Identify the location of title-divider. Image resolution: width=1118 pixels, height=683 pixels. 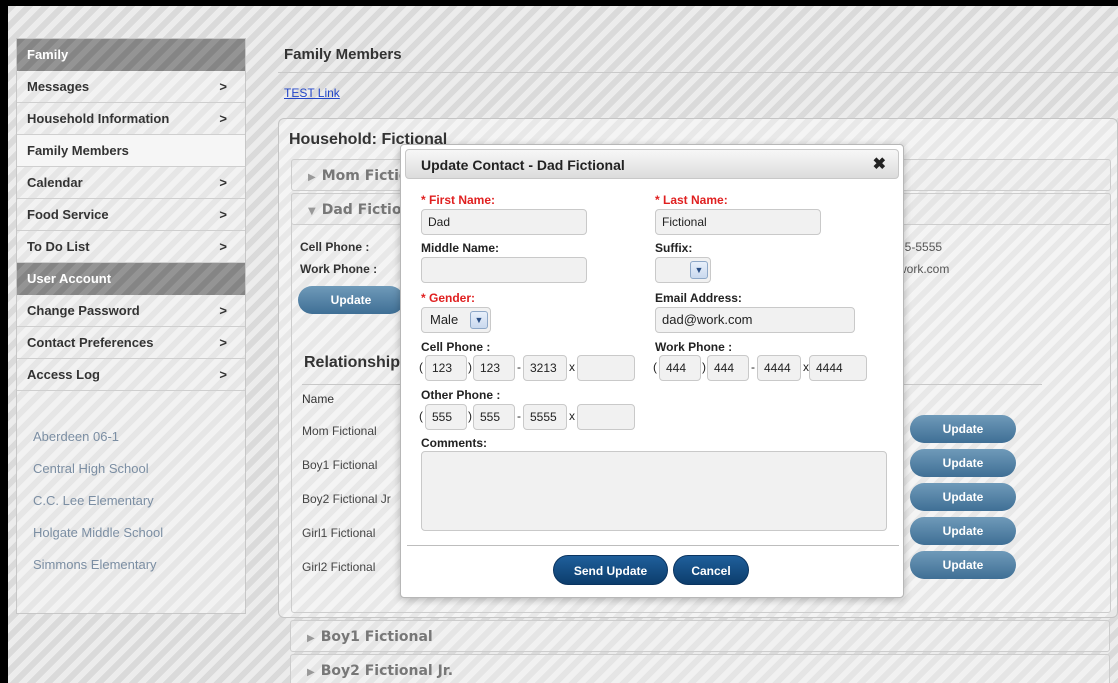
(698, 72).